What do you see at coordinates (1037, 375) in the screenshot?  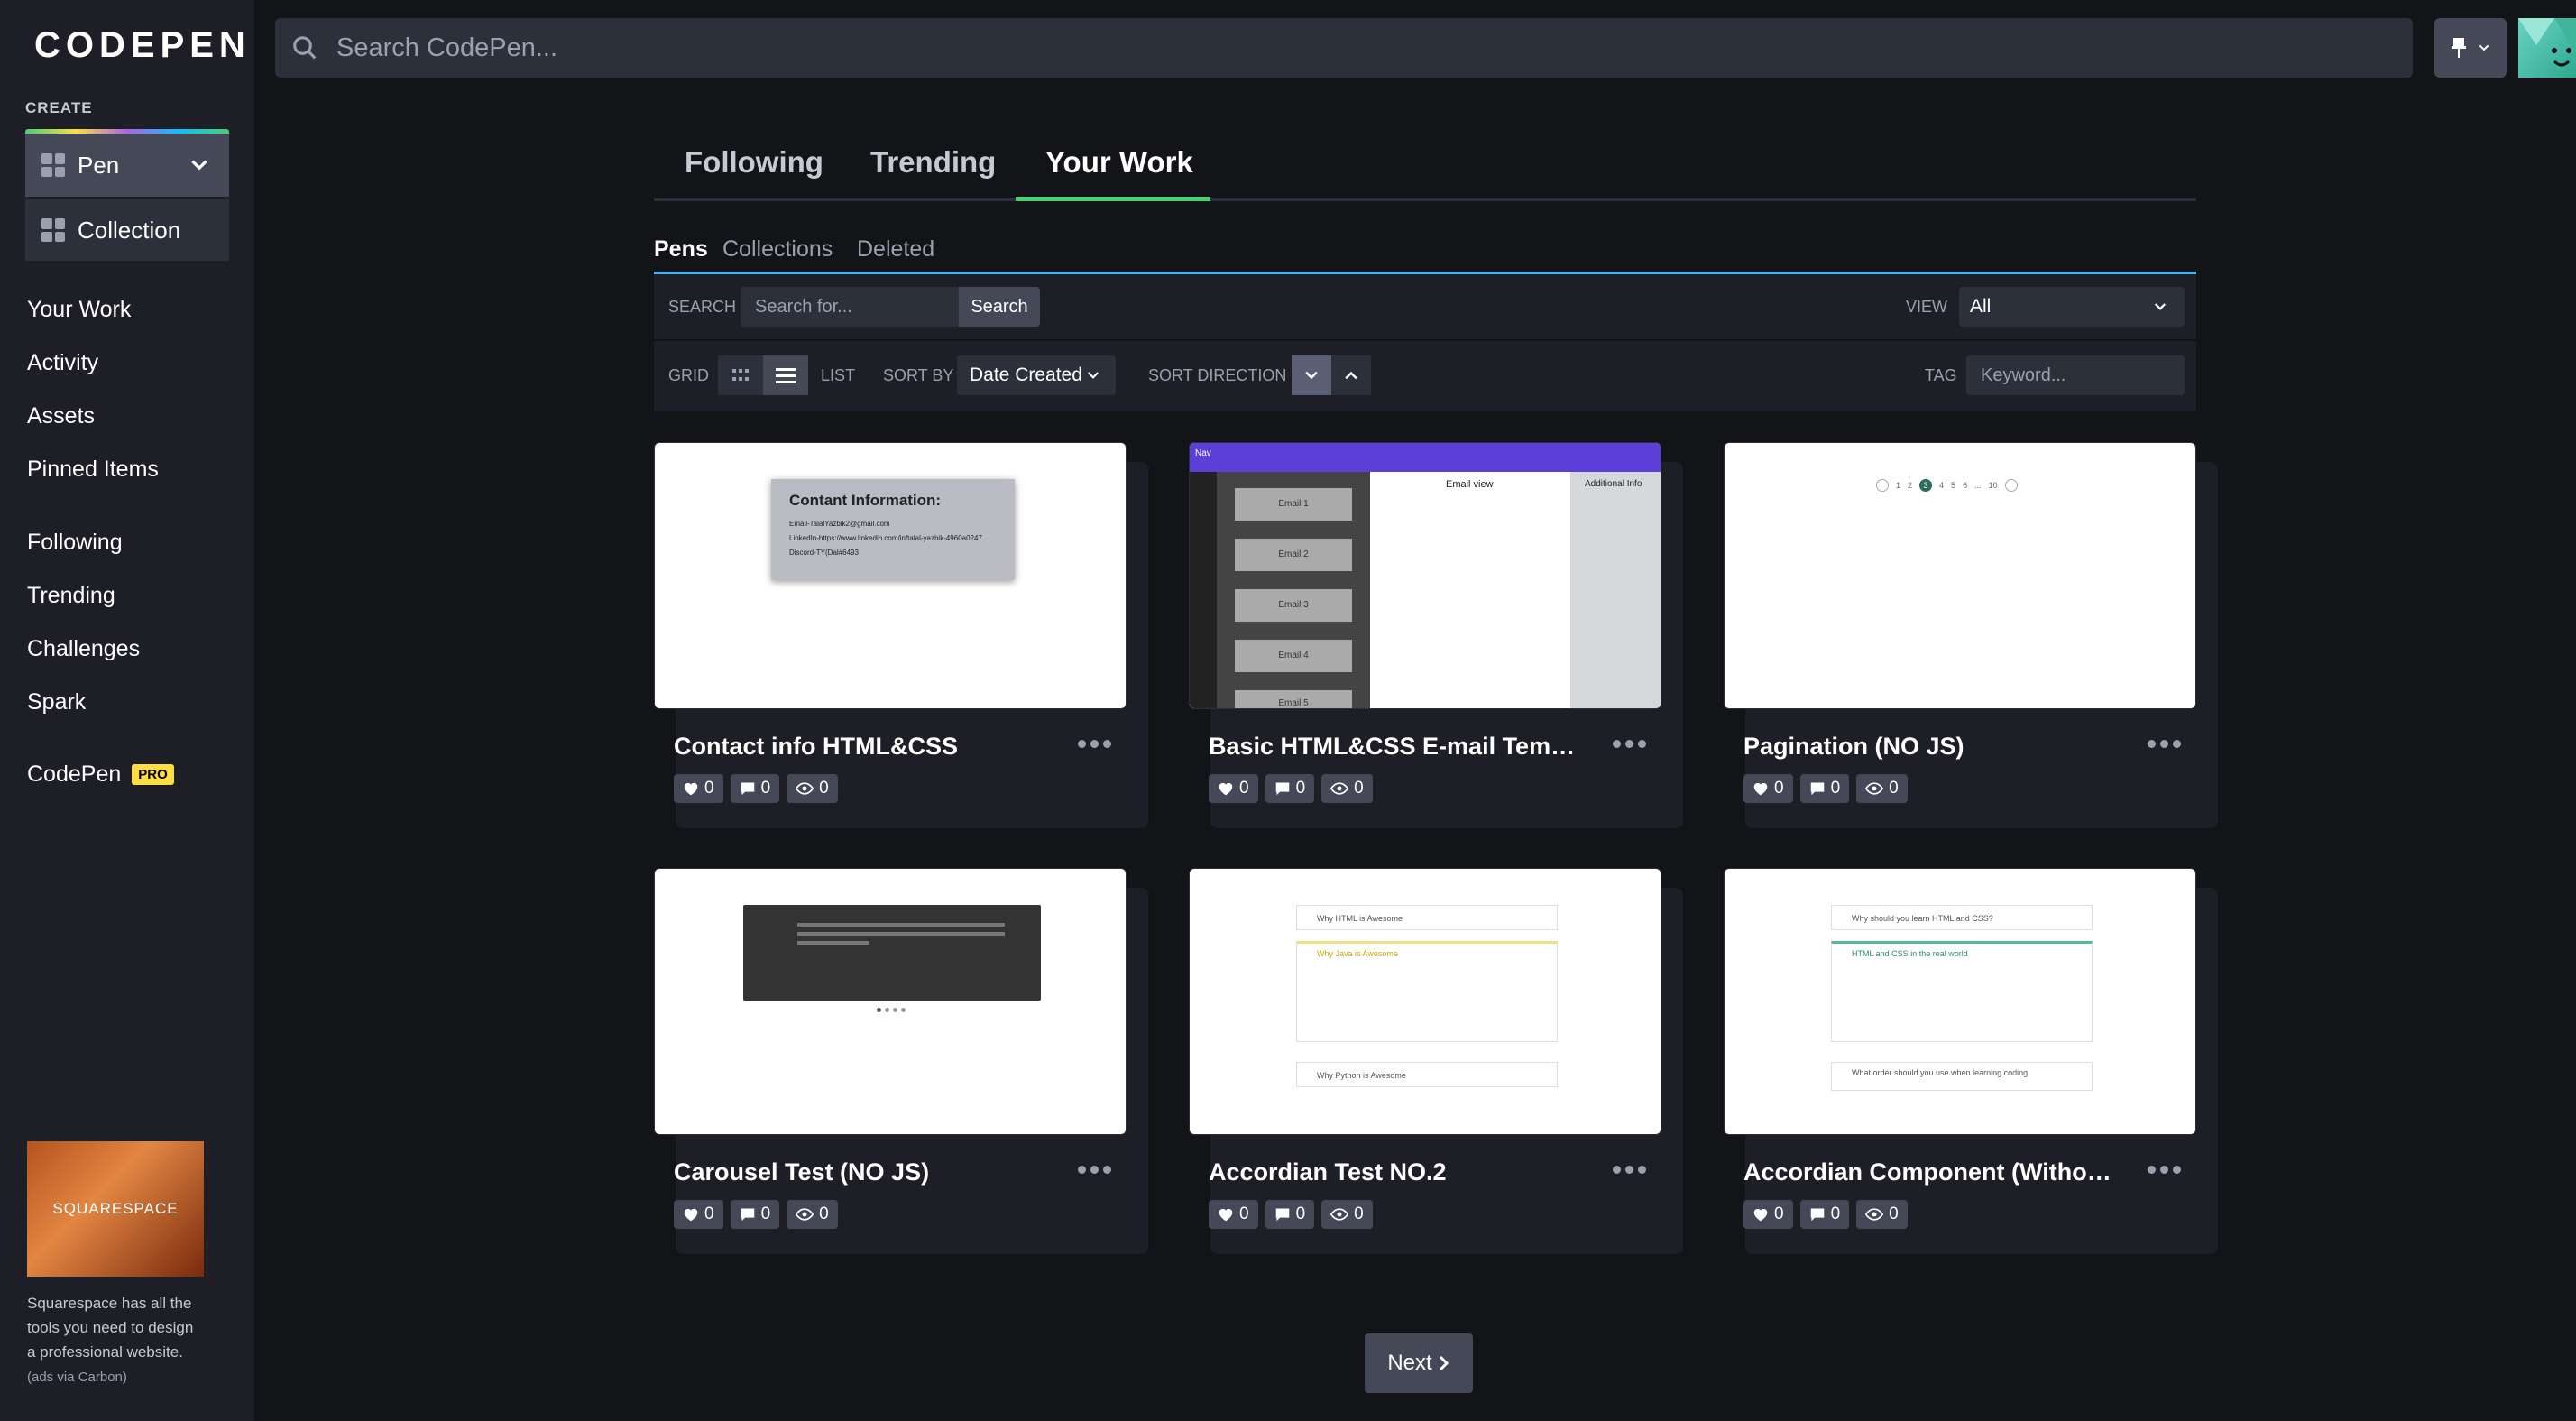 I see `sort-by-select: Date Created` at bounding box center [1037, 375].